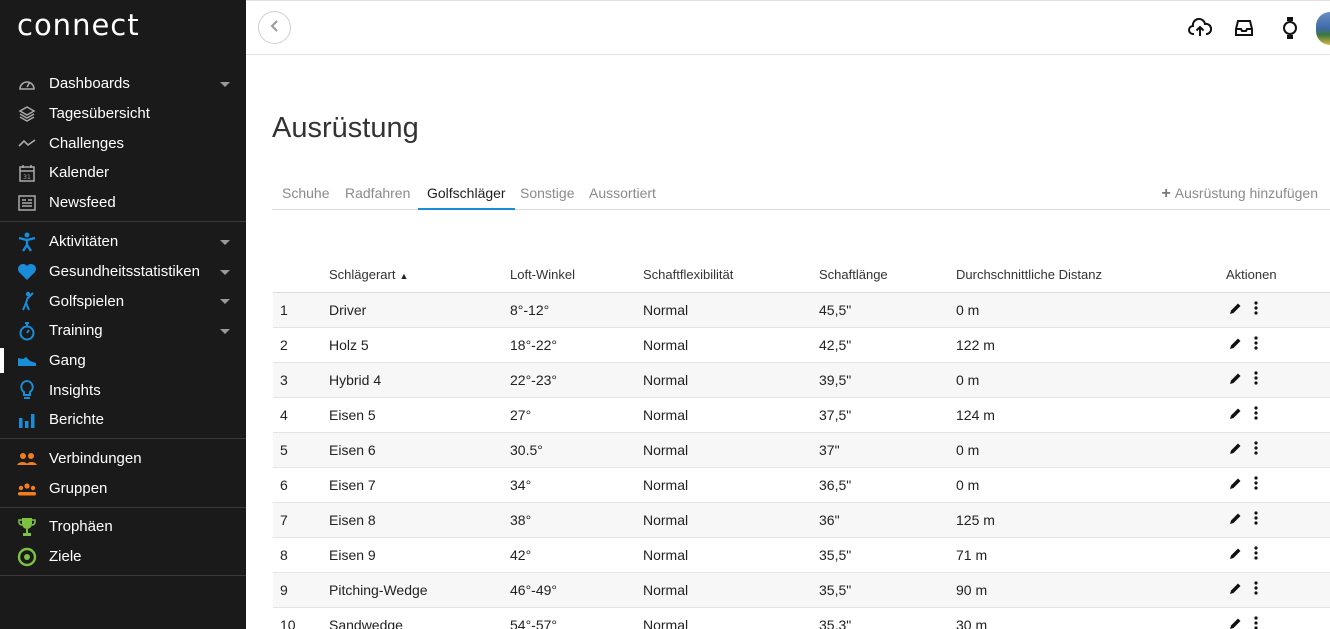  Describe the element at coordinates (887, 345) in the screenshot. I see `cell-shaft-length: 42,5"` at that location.